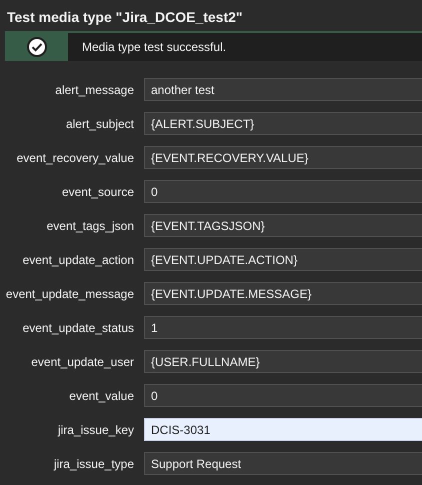 This screenshot has width=422, height=485. What do you see at coordinates (283, 157) in the screenshot?
I see `input-field: {EVENT.RECOVERY.VALUE}` at bounding box center [283, 157].